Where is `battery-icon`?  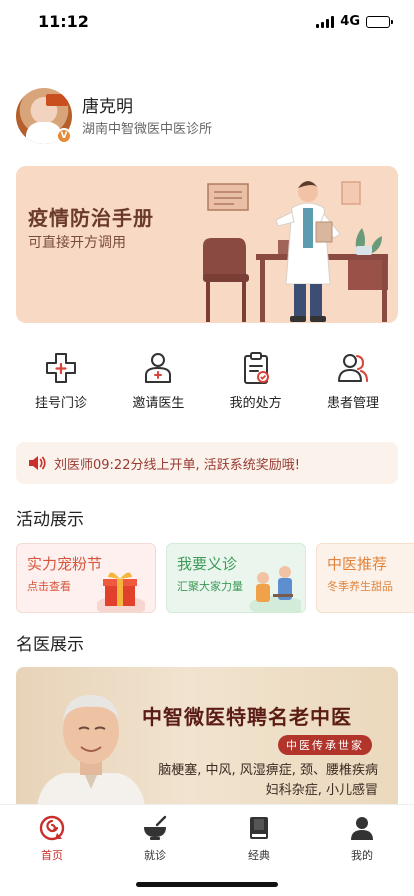
battery-icon is located at coordinates (379, 21).